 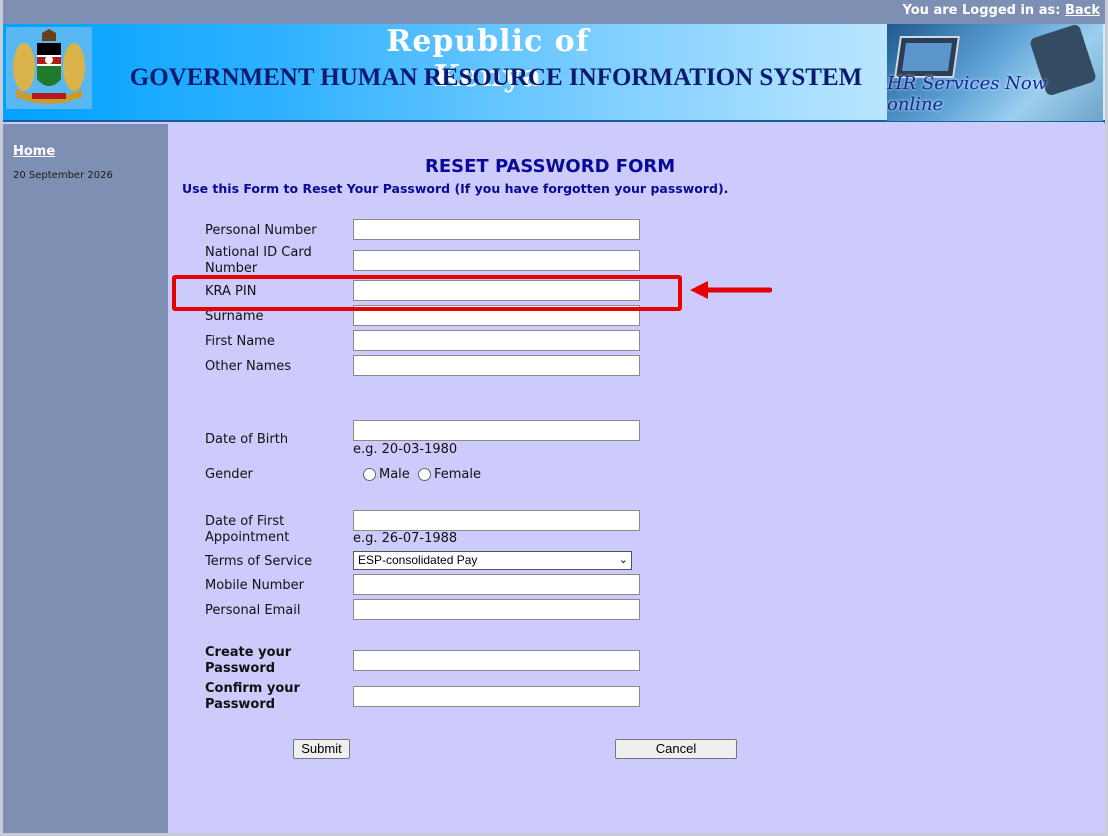 What do you see at coordinates (967, 94) in the screenshot?
I see `hr-services-caption: HR Services Now online` at bounding box center [967, 94].